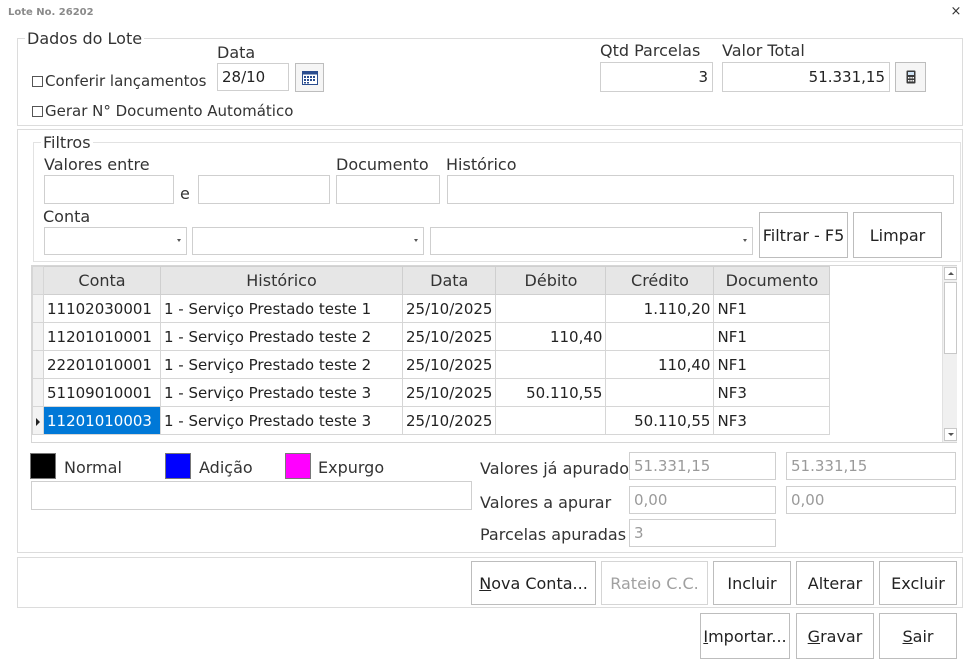 The image size is (975, 664). I want to click on cell-credito: 110,40, so click(660, 364).